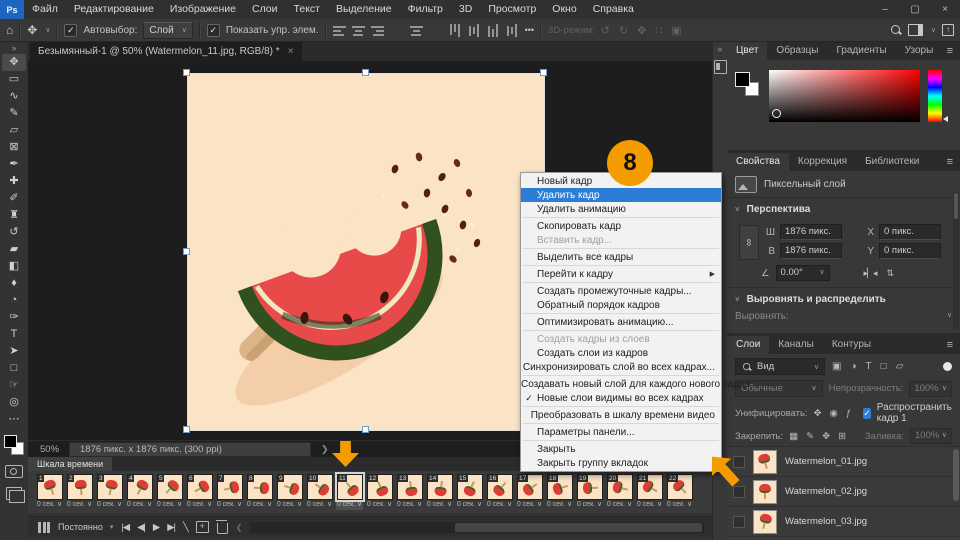 The image size is (960, 540). Describe the element at coordinates (171, 527) in the screenshot. I see `next-frame-button: ▶|` at that location.